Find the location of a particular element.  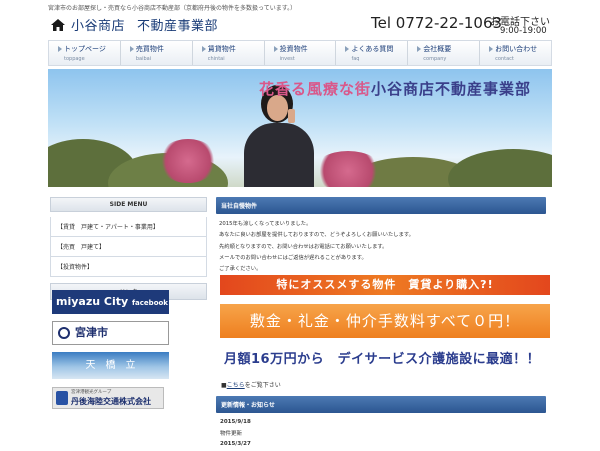

banner-tango-kairiku: 宮津港観光グループ丹後海陸交通株式会社 is located at coordinates (108, 398).